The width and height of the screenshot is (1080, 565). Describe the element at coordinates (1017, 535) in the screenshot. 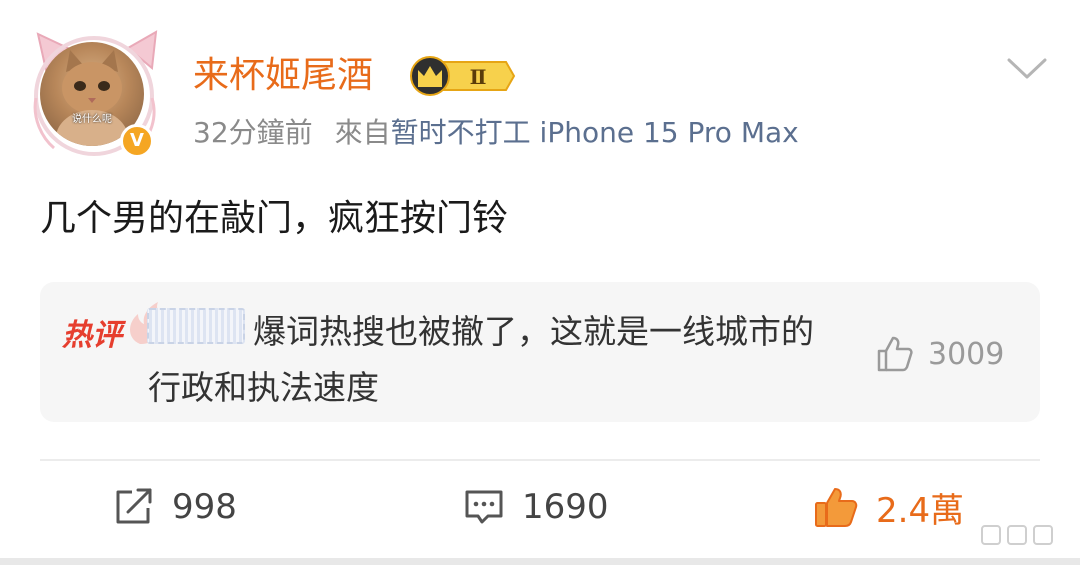

I see `watermark-decoration` at that location.